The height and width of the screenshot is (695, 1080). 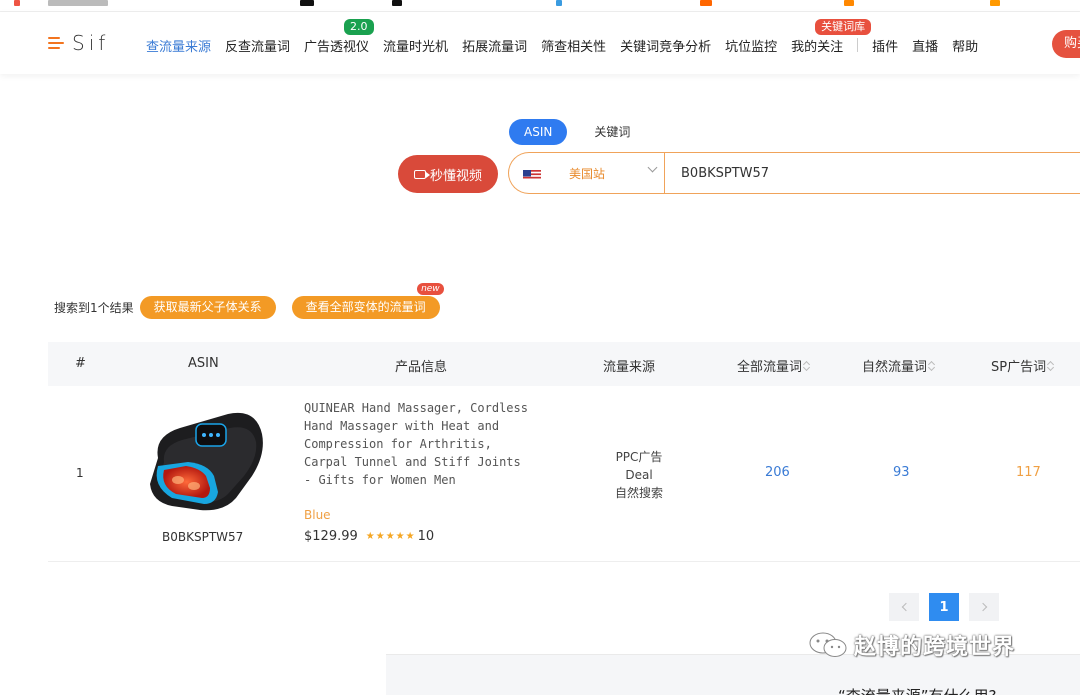 What do you see at coordinates (612, 132) in the screenshot?
I see `tab-keyword: 关键词` at bounding box center [612, 132].